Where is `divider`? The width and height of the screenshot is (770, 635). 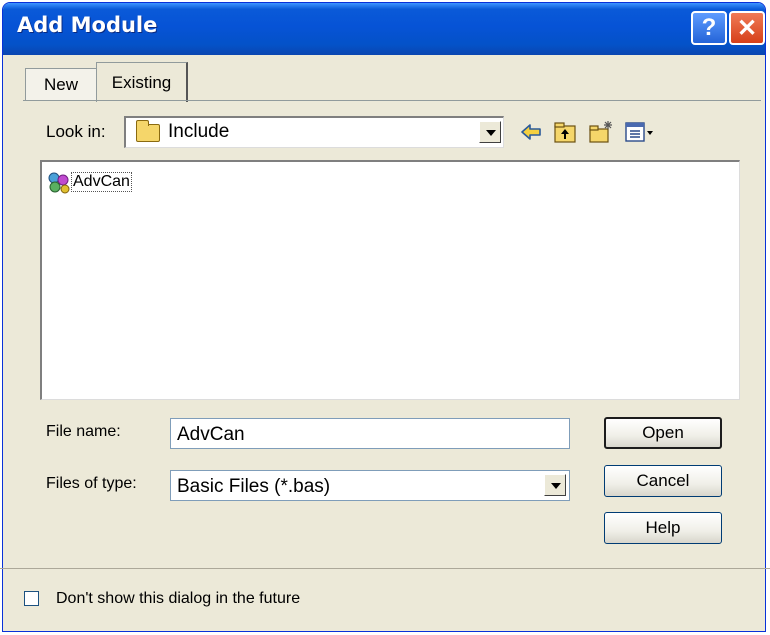
divider is located at coordinates (385, 568).